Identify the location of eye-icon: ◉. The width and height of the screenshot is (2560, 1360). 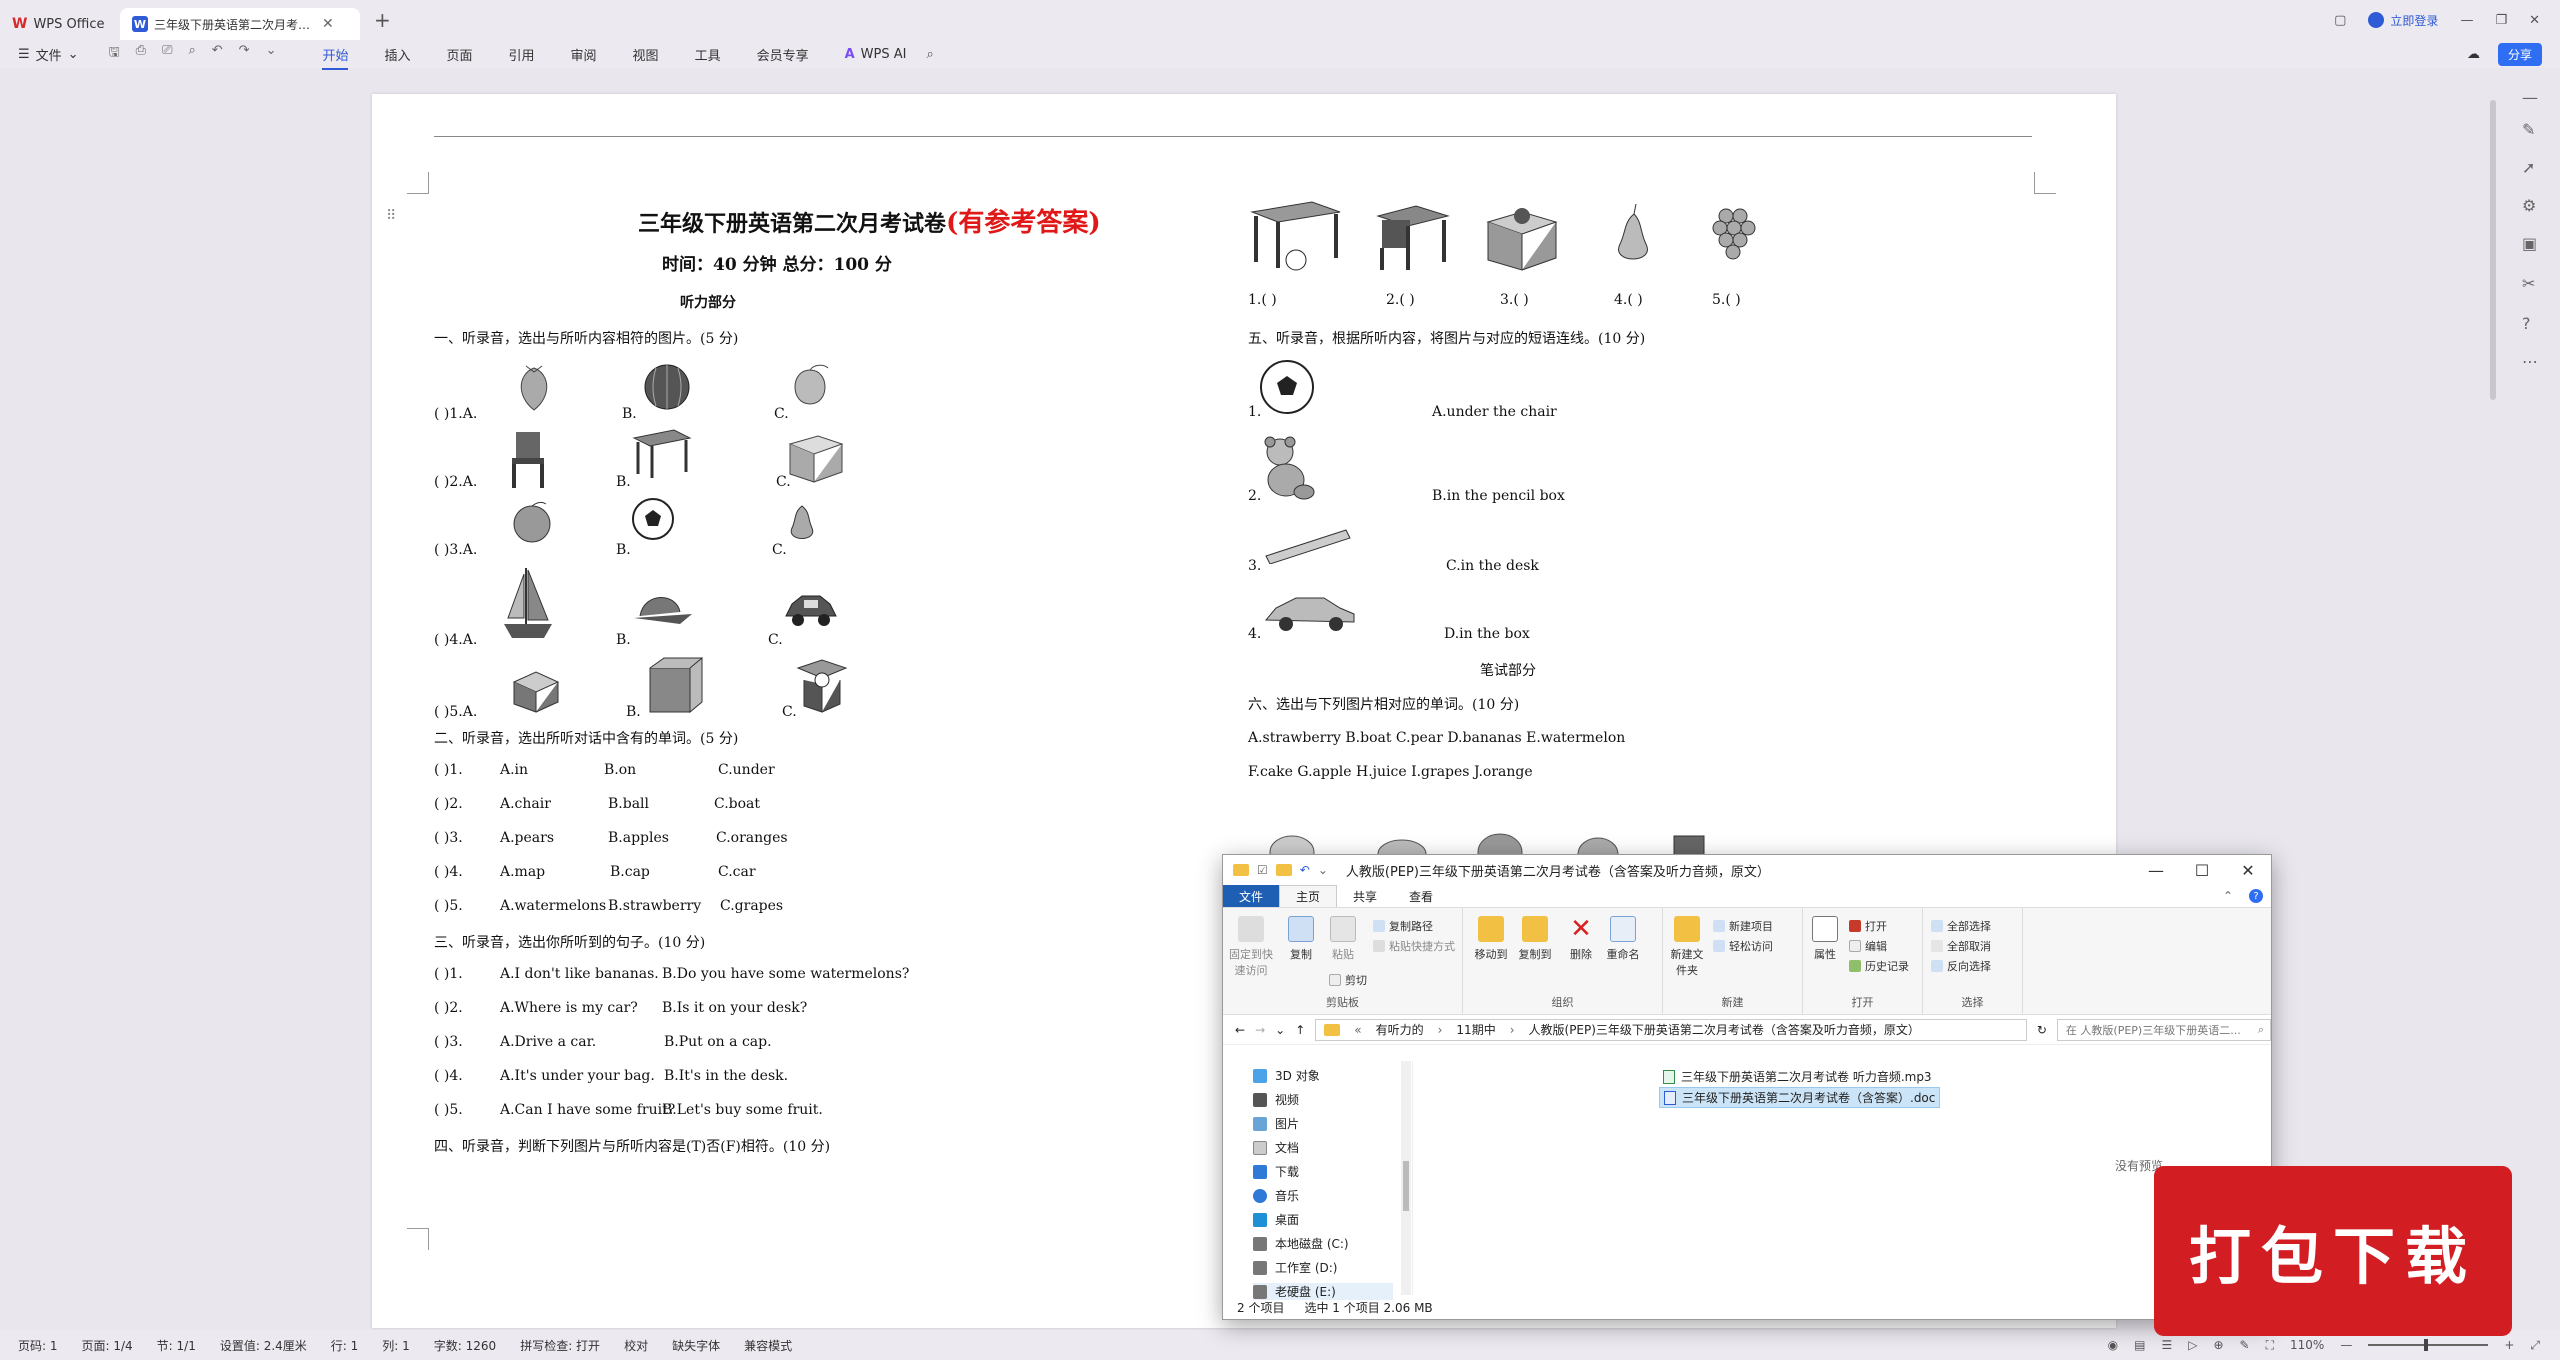
(2113, 1345).